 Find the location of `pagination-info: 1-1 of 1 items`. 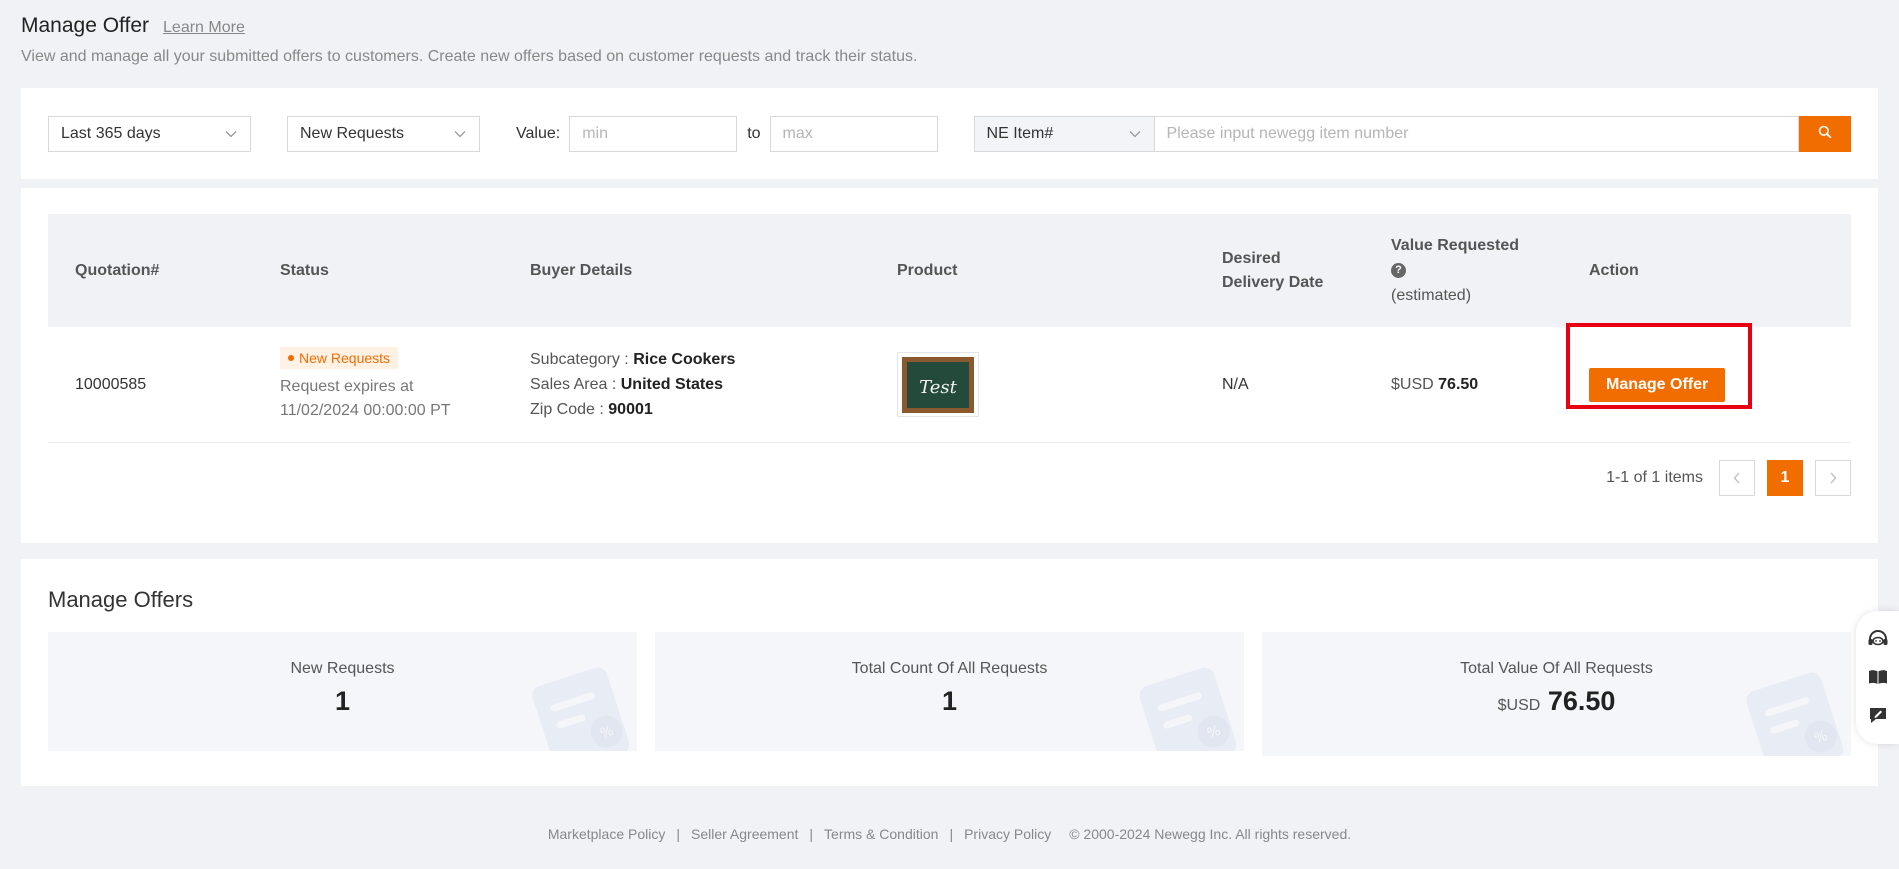

pagination-info: 1-1 of 1 items is located at coordinates (1654, 477).